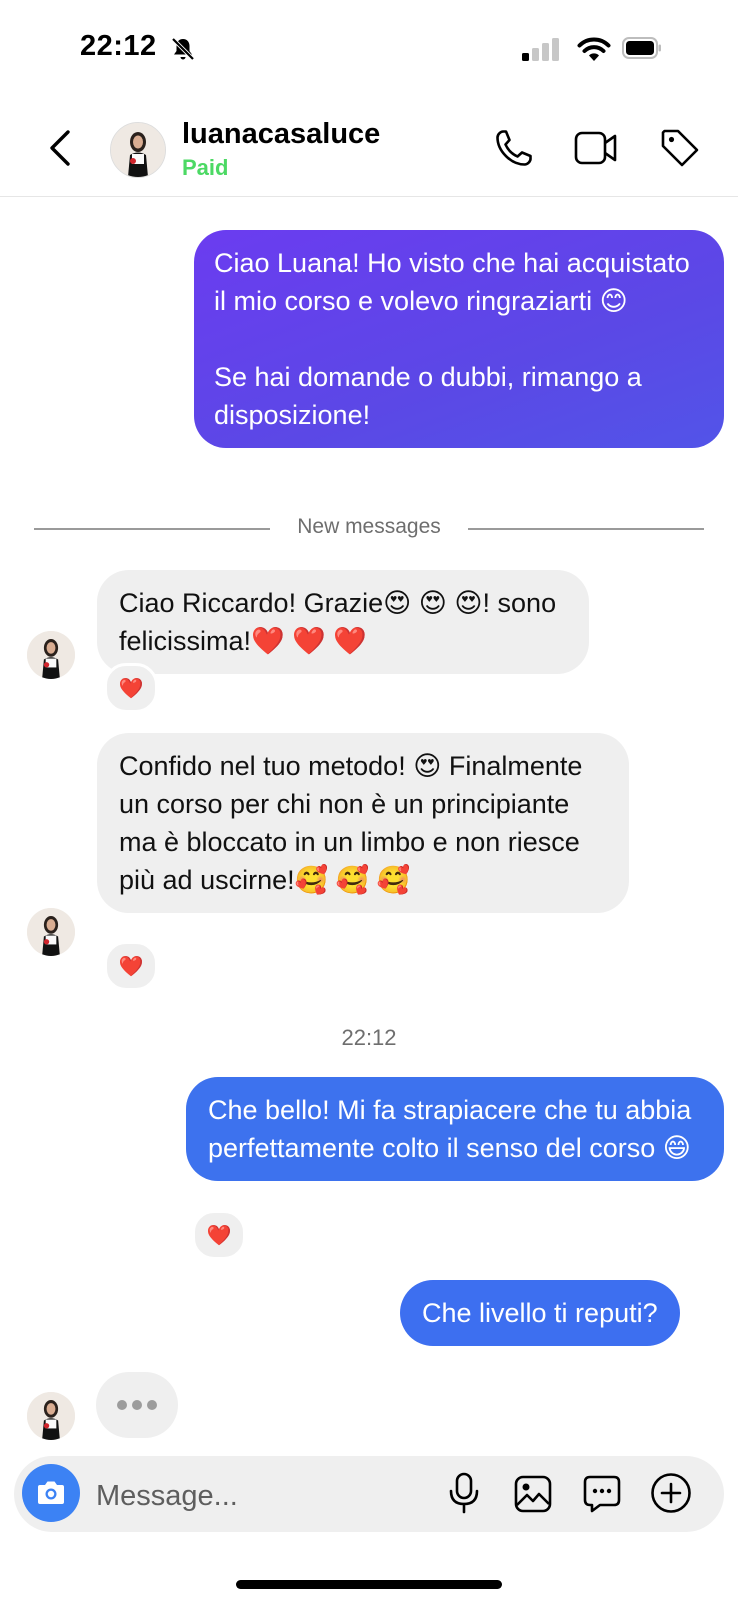  Describe the element at coordinates (540, 49) in the screenshot. I see `cellular-signal-icon` at that location.